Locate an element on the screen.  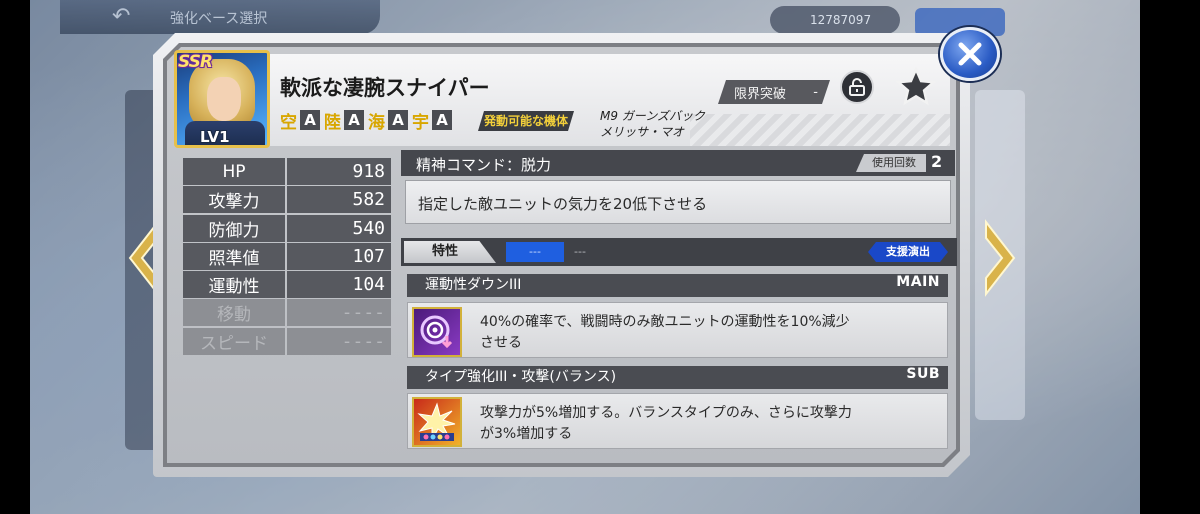
attack-up-icon is located at coordinates (436, 421).